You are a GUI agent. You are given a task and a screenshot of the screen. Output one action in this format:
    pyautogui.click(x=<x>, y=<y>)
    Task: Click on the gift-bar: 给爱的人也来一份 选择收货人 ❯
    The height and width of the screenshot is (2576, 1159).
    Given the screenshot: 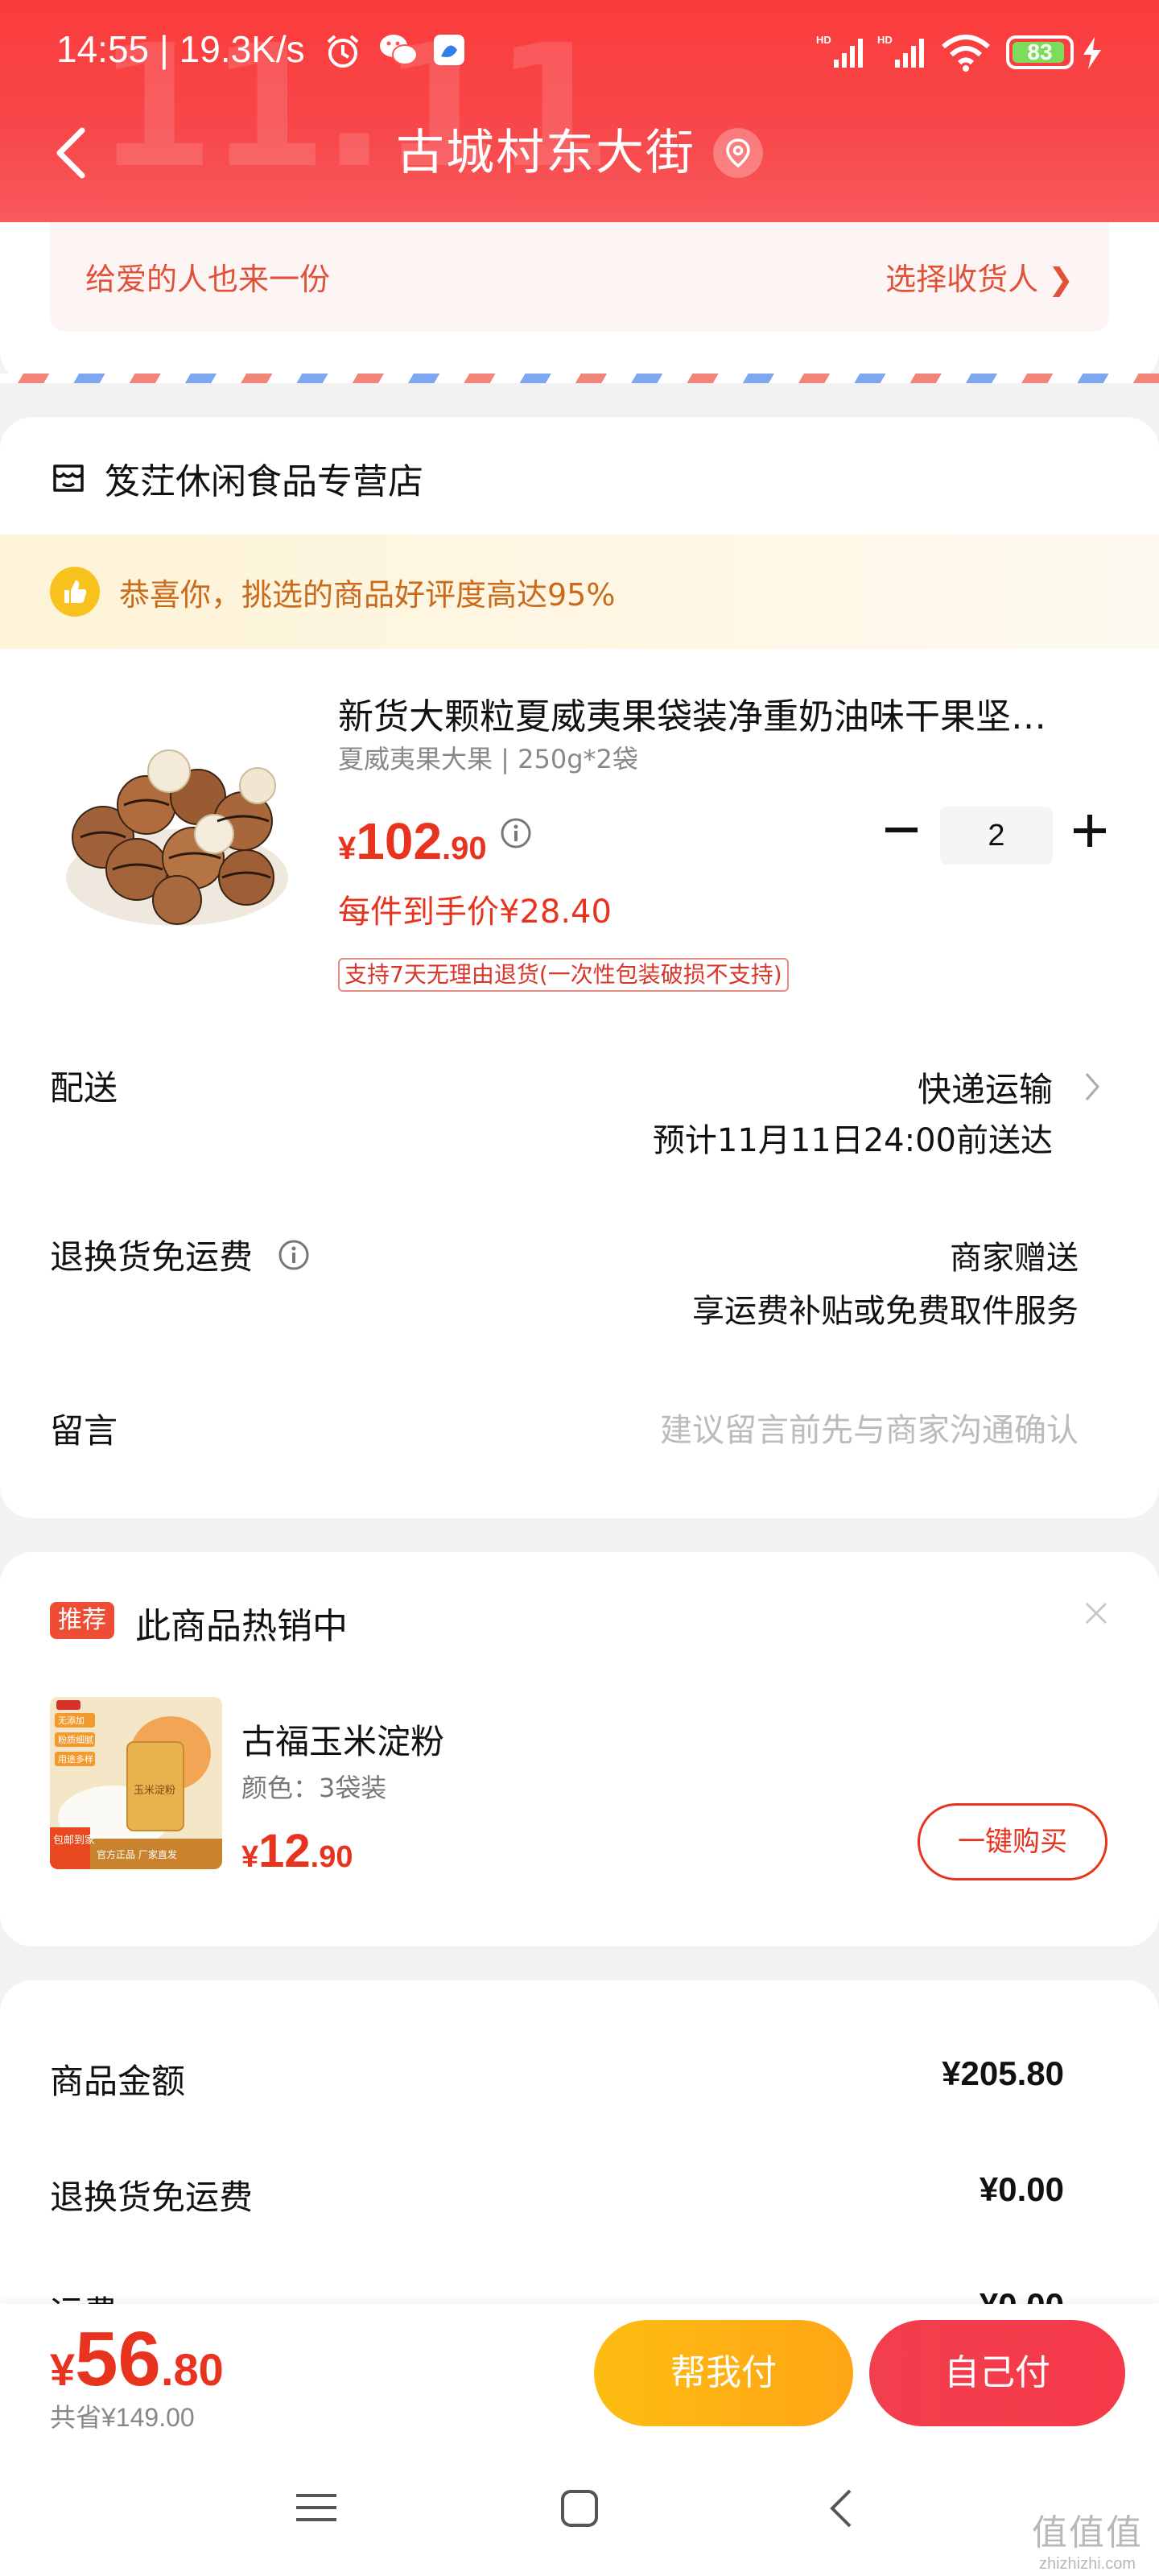 What is the action you would take?
    pyautogui.click(x=579, y=277)
    